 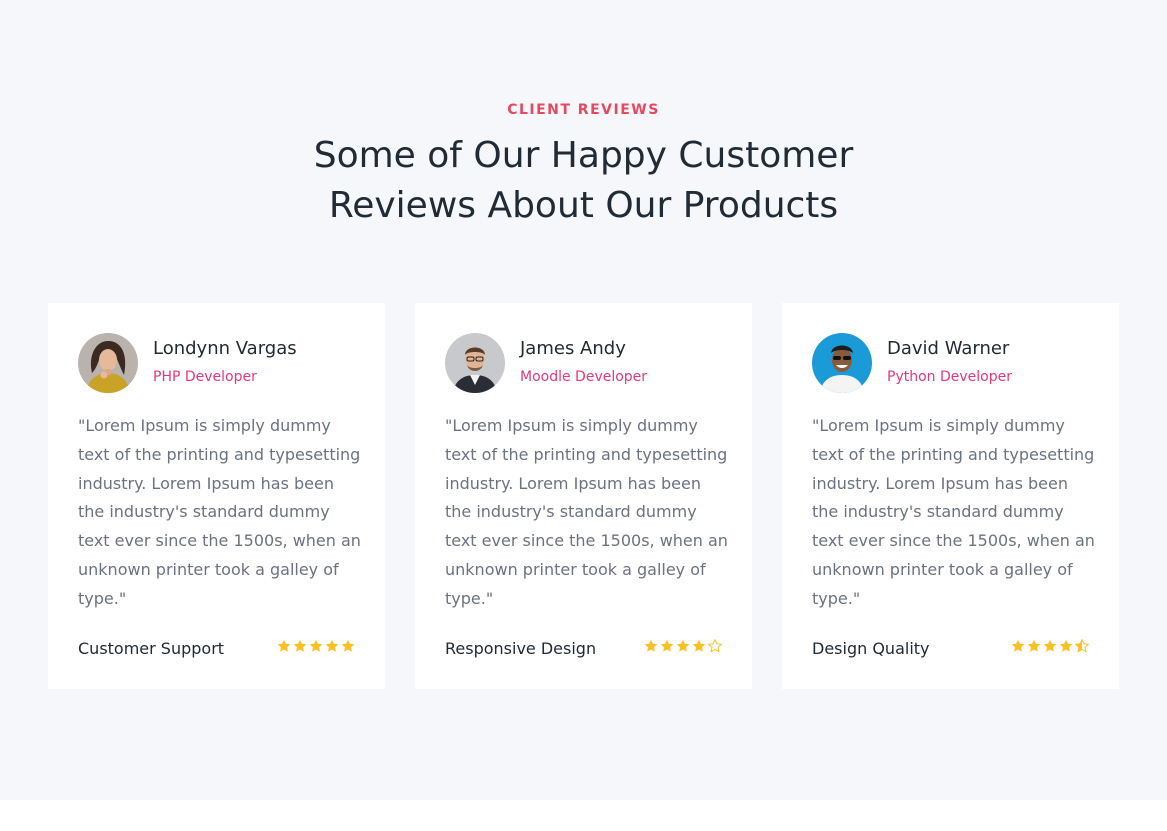 I want to click on reviewer-role: Python Developer, so click(x=949, y=377).